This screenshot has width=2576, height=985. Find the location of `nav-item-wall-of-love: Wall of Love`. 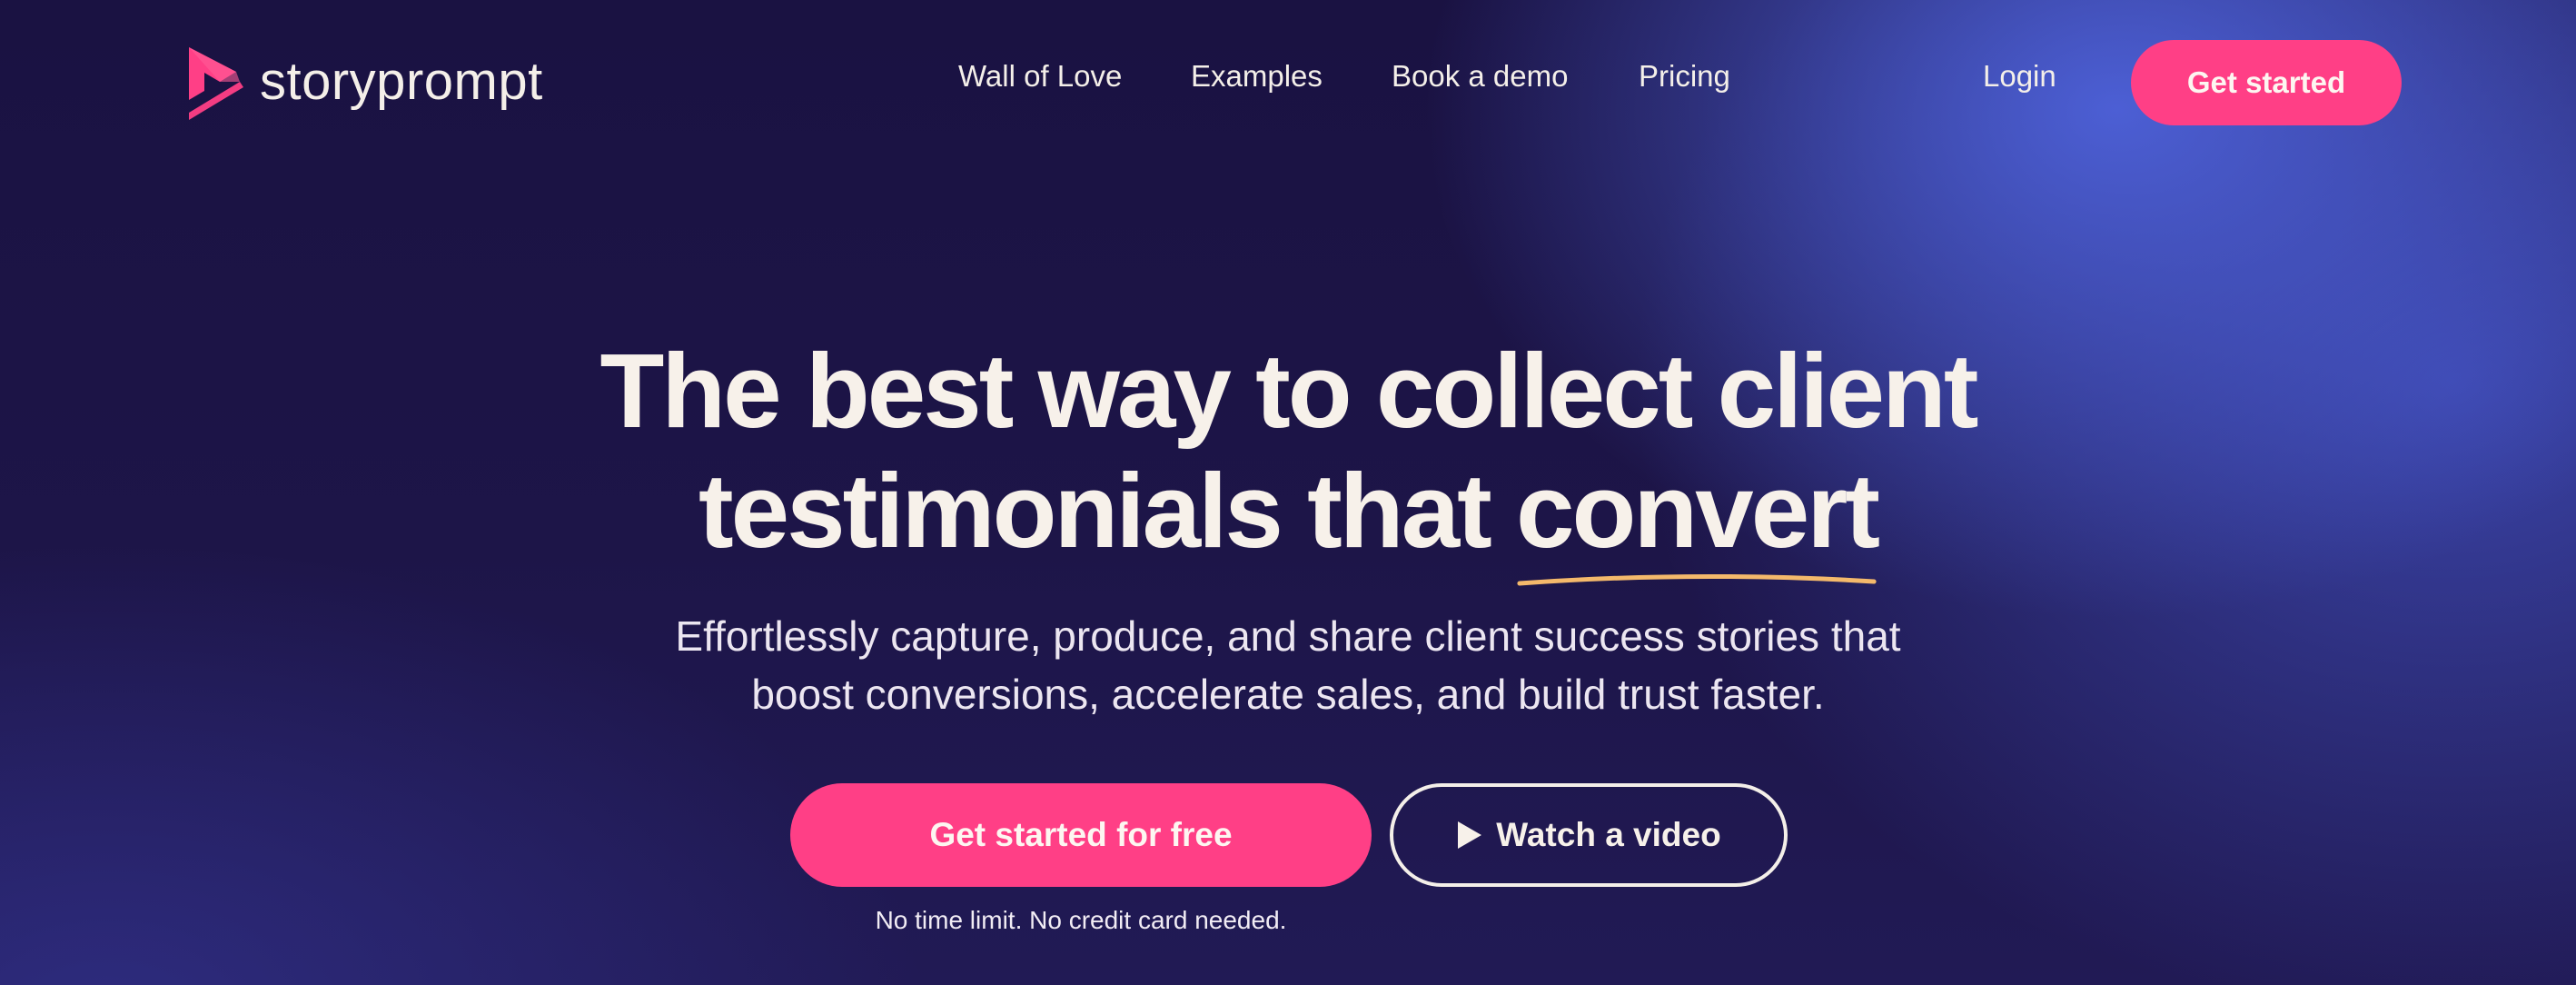

nav-item-wall-of-love: Wall of Love is located at coordinates (1040, 76).